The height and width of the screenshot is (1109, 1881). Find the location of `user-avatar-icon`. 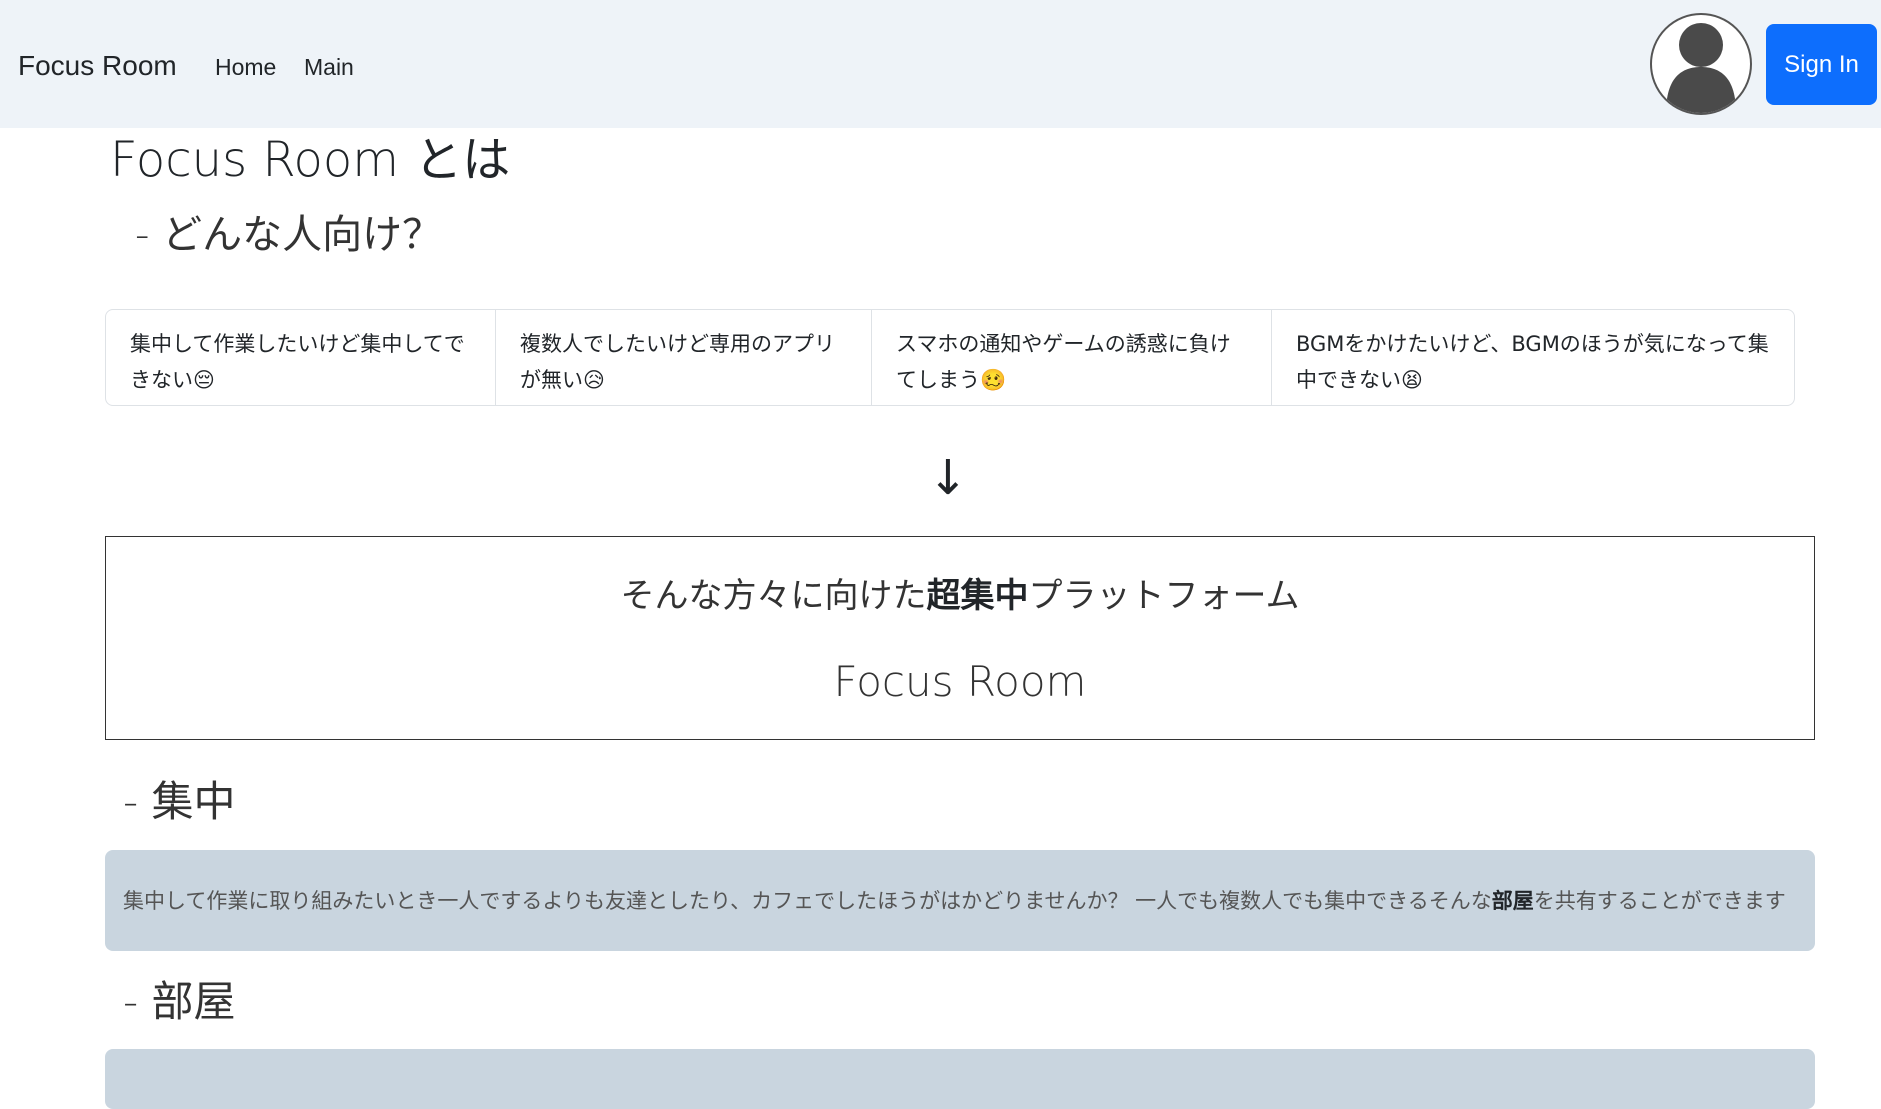

user-avatar-icon is located at coordinates (1701, 64).